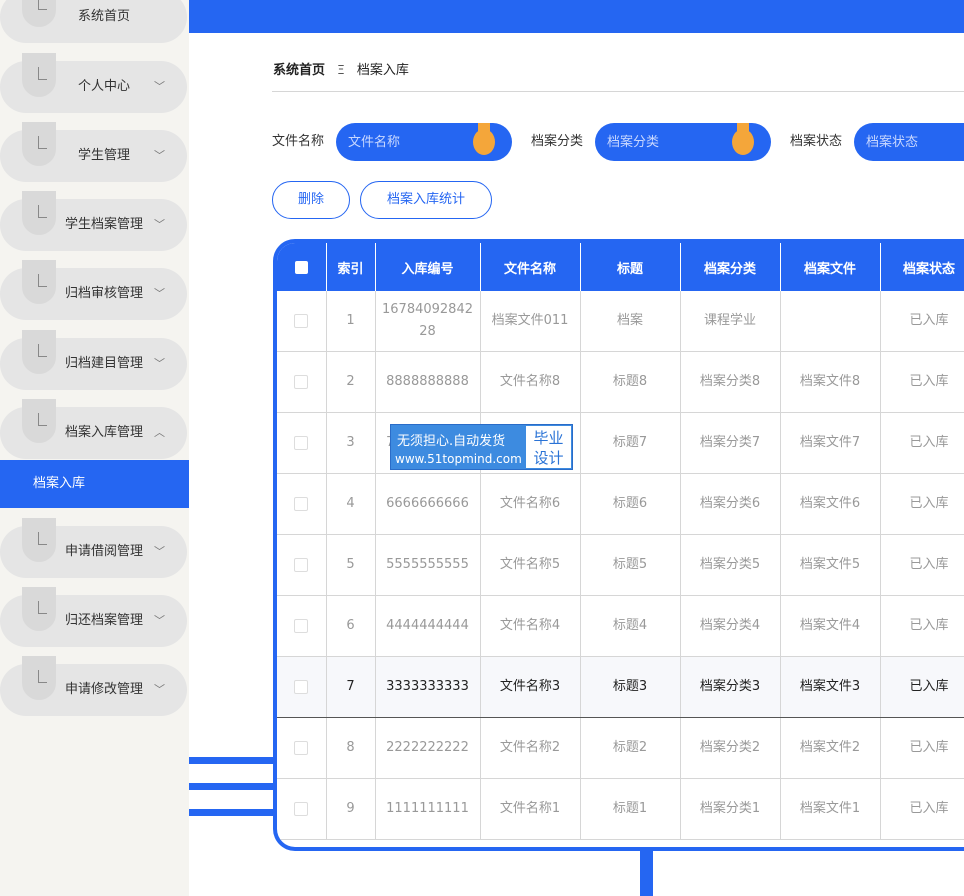 This screenshot has width=964, height=896. What do you see at coordinates (530, 504) in the screenshot?
I see `cell-filename: 文件名称6` at bounding box center [530, 504].